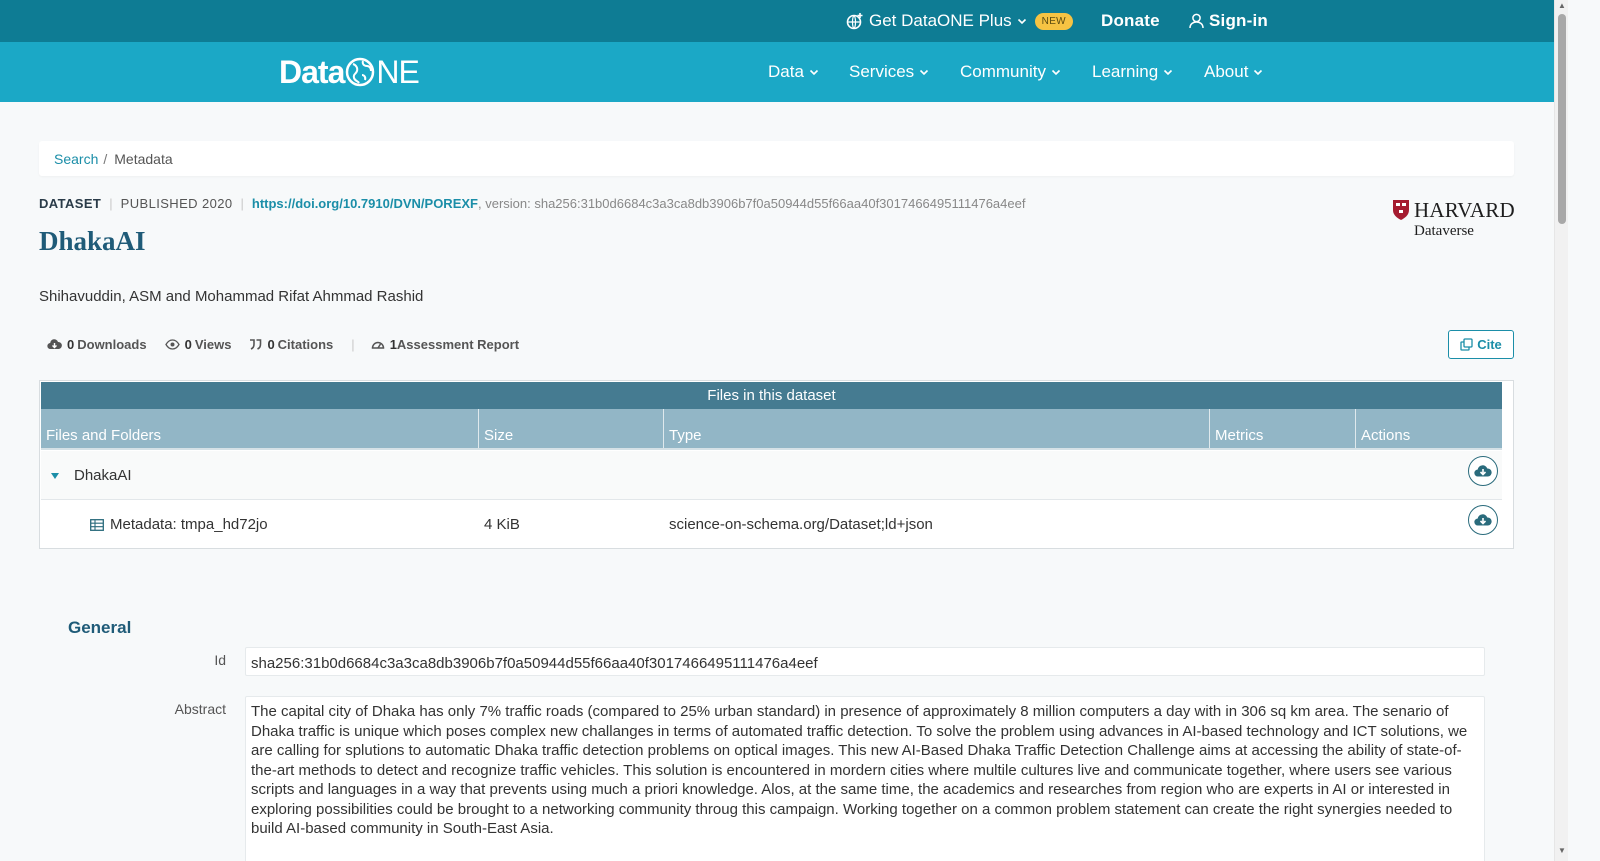 The image size is (1600, 861). I want to click on nav-community: Community, so click(1010, 72).